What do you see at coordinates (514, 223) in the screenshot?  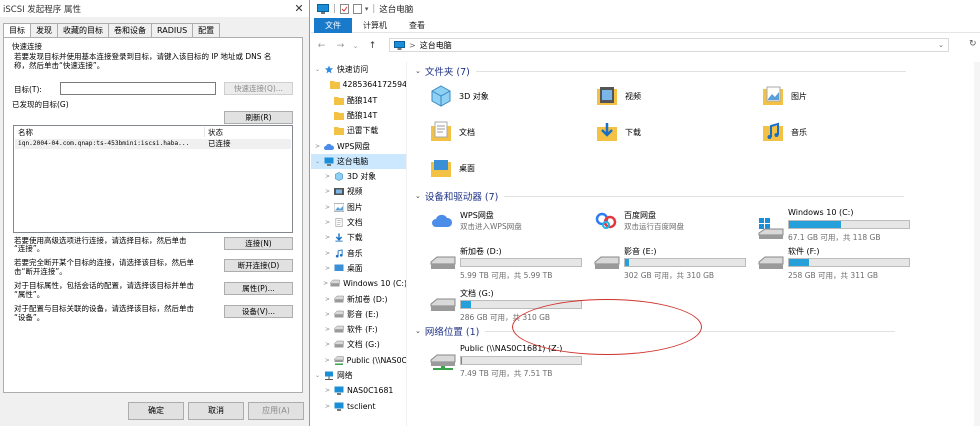 I see `wps-drive-item: WPS网盘 双击进入WPS网盘` at bounding box center [514, 223].